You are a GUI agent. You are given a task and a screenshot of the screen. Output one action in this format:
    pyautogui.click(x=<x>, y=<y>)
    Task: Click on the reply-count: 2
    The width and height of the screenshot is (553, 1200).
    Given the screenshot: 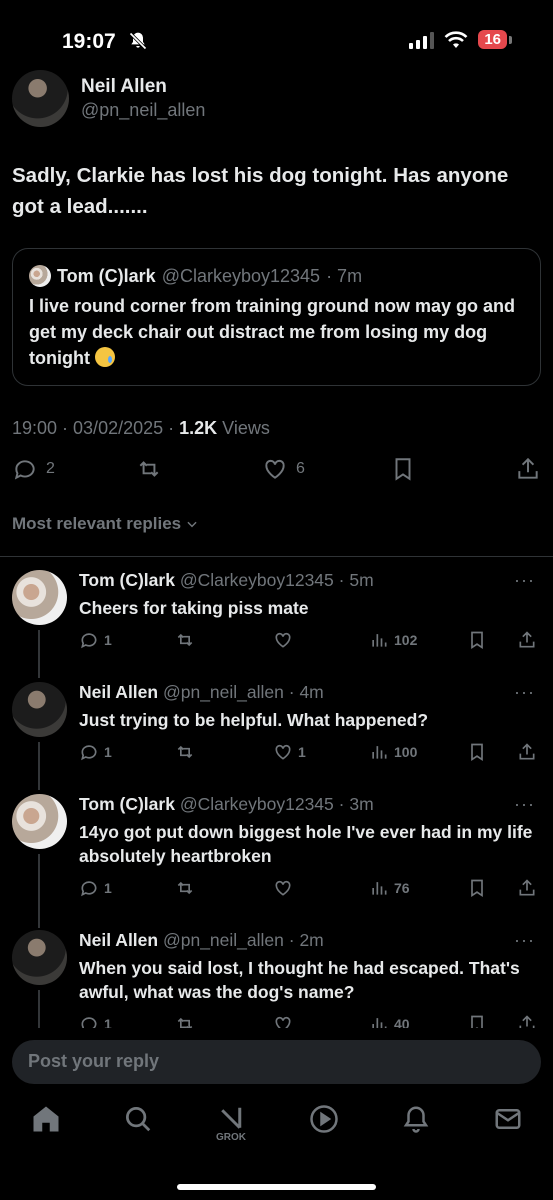 What is the action you would take?
    pyautogui.click(x=50, y=468)
    